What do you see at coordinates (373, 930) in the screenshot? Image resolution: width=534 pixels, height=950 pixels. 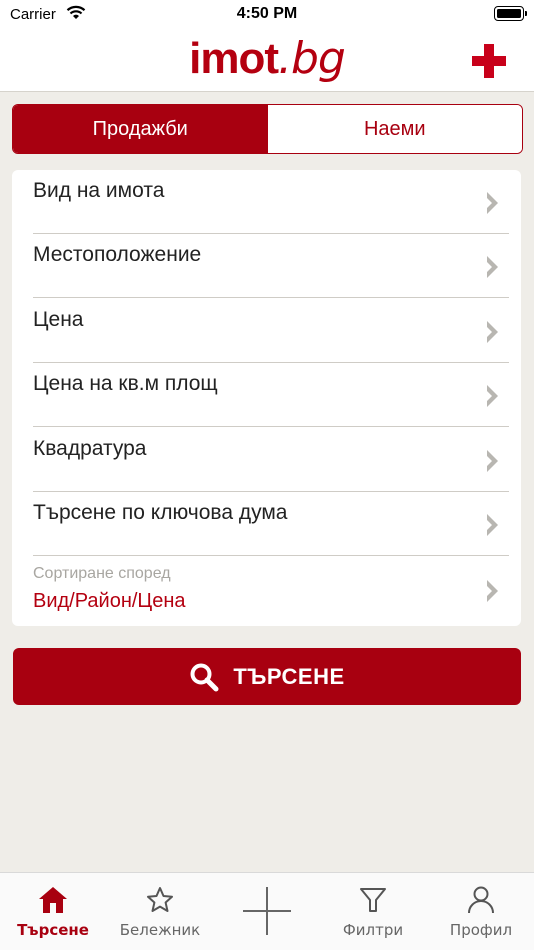 I see `tab-label: Филтри` at bounding box center [373, 930].